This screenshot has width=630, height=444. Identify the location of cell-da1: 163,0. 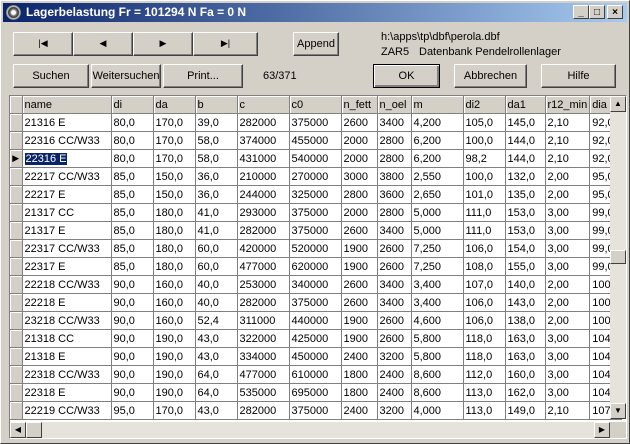
(525, 338).